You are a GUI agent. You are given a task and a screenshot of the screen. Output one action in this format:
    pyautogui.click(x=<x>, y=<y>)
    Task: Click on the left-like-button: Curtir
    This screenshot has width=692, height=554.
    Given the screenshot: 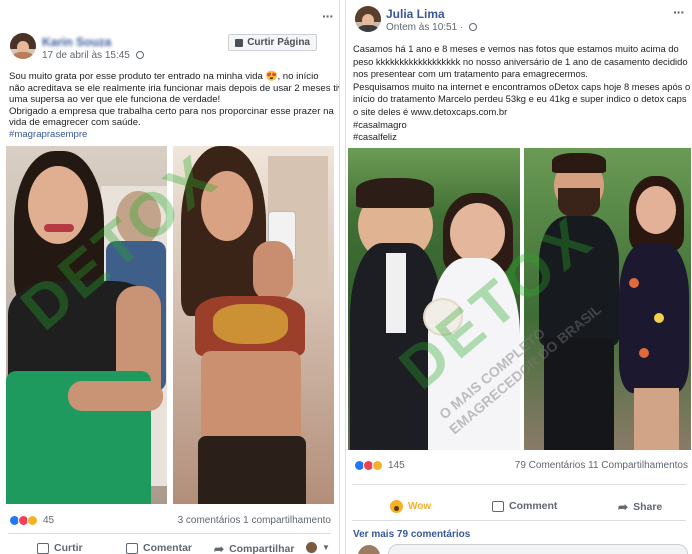 What is the action you would take?
    pyautogui.click(x=60, y=548)
    